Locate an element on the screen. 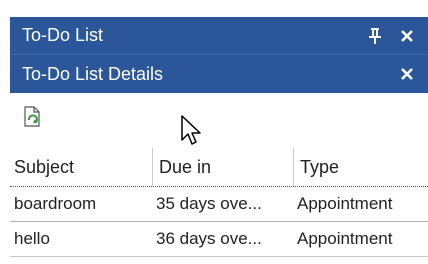  table-header: Subject Due in Type is located at coordinates (219, 167).